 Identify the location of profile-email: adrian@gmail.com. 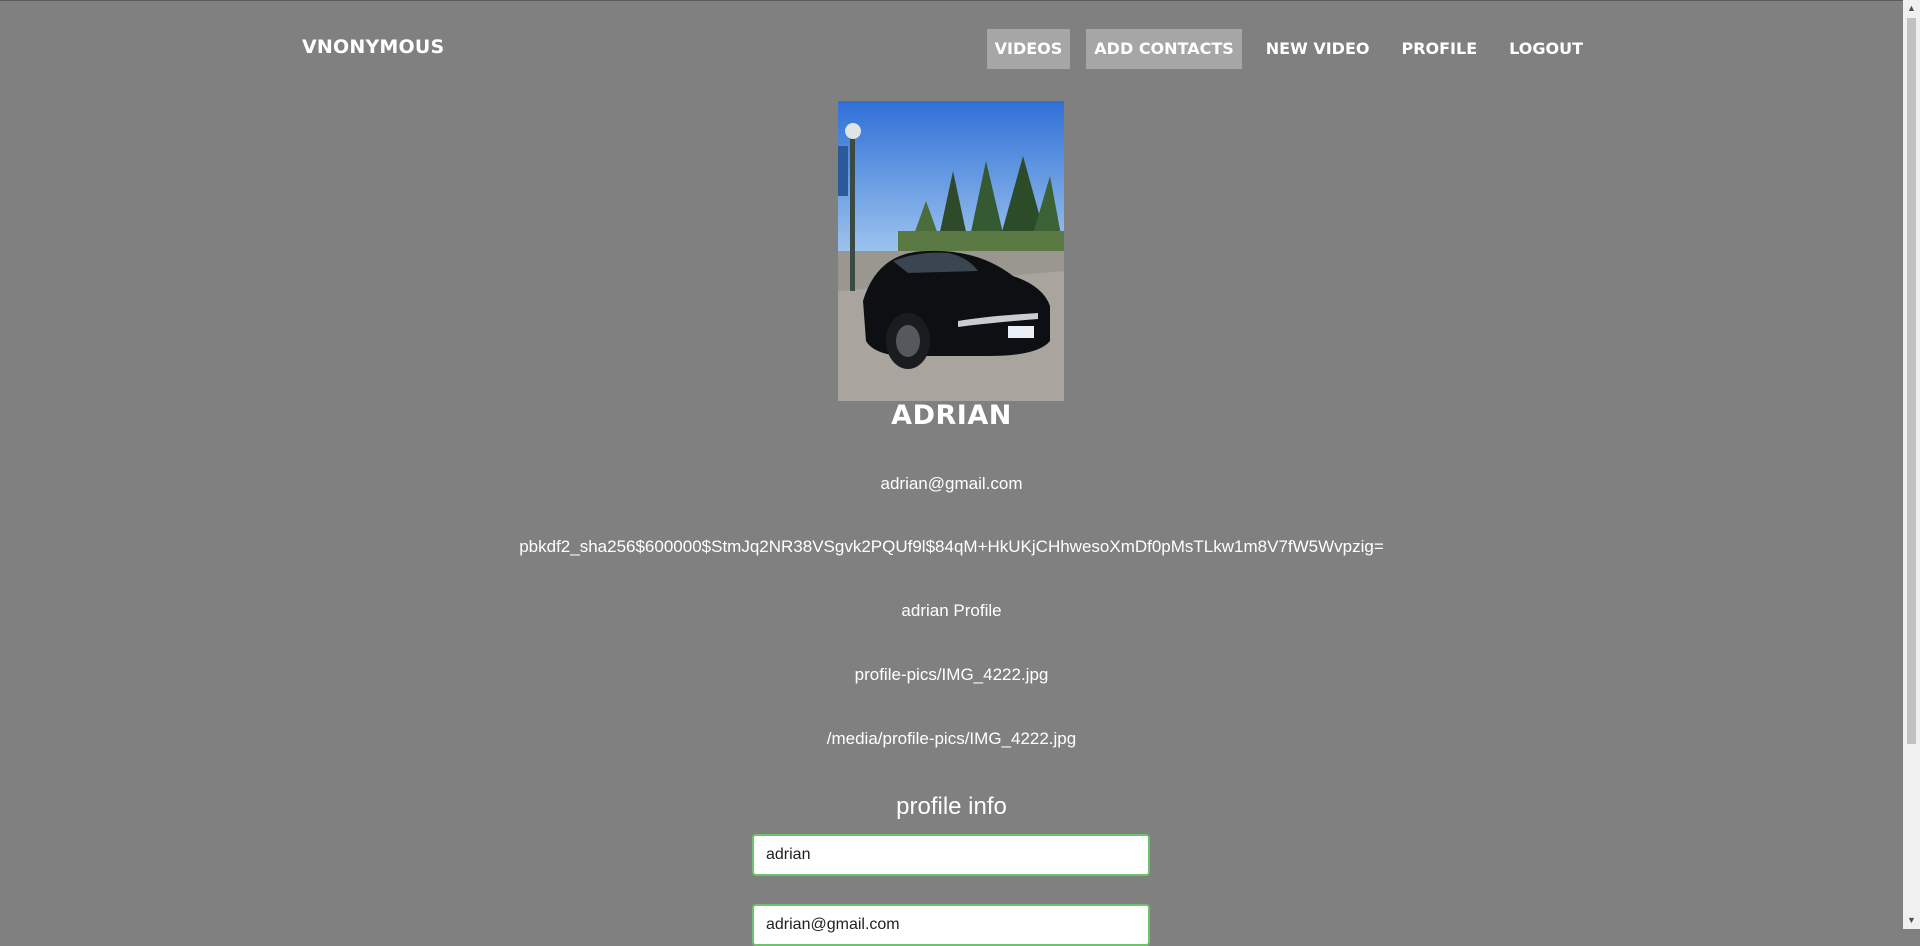
(951, 483).